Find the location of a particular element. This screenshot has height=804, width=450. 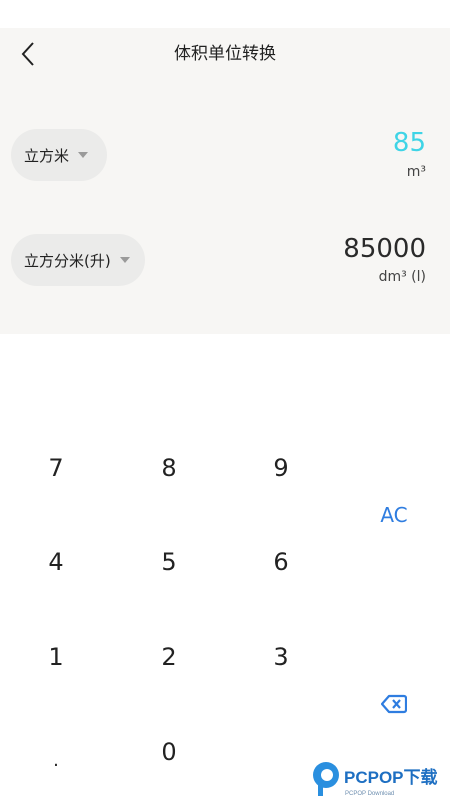

to-unit-select: 立方分米(升) is located at coordinates (78, 260).